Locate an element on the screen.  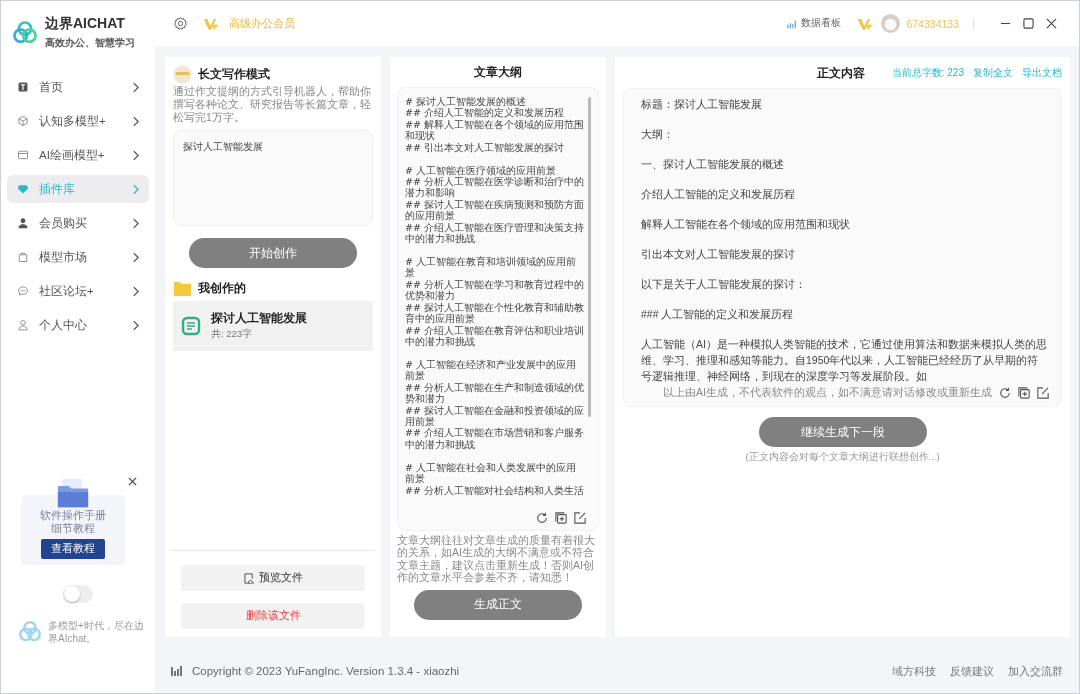
view-tutorial-button: 查看教程 is located at coordinates (73, 549).